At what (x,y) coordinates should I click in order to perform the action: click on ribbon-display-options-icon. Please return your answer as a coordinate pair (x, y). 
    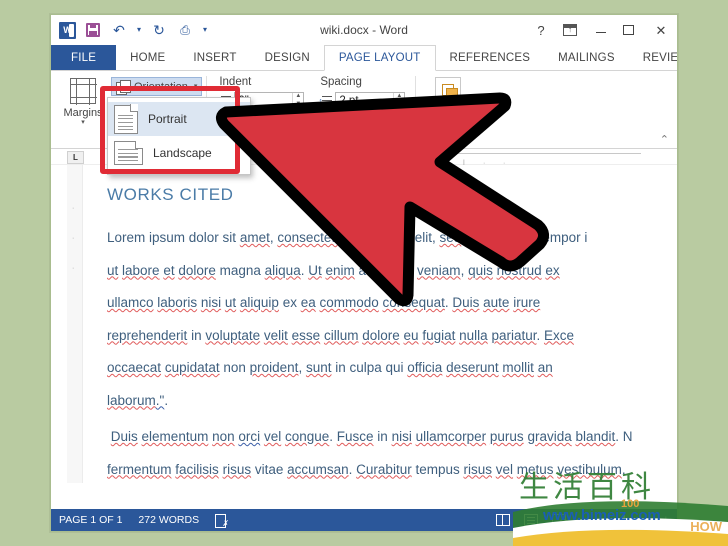
    Looking at the image, I should click on (571, 30).